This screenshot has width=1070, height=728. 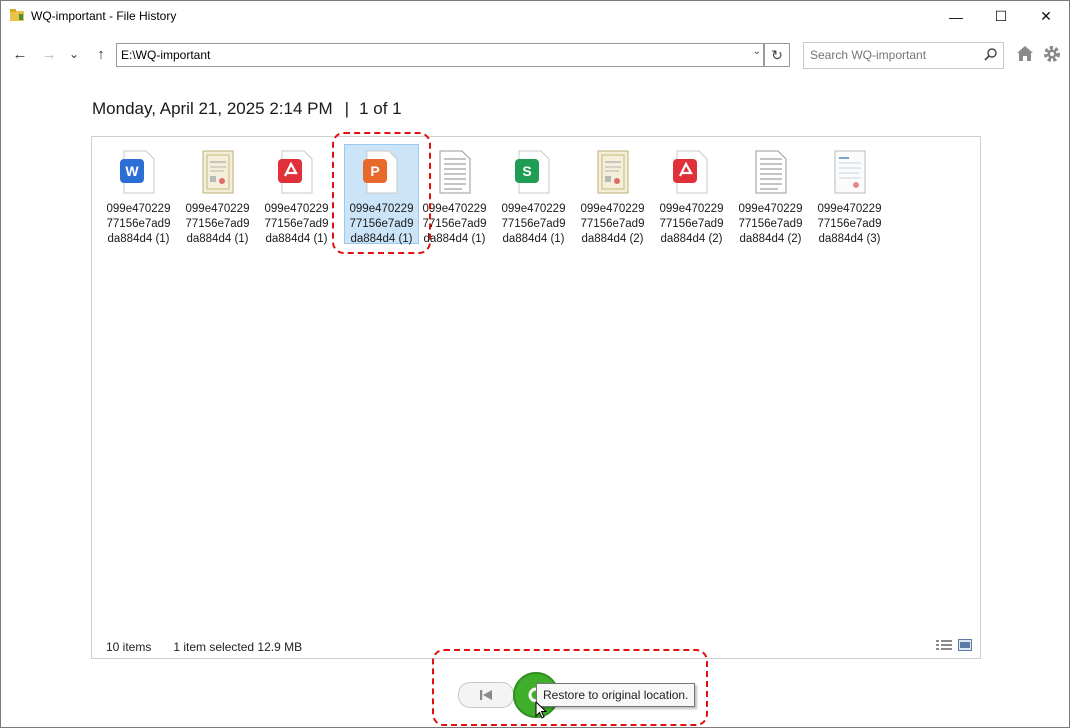 I want to click on up-button: ↑, so click(x=101, y=54).